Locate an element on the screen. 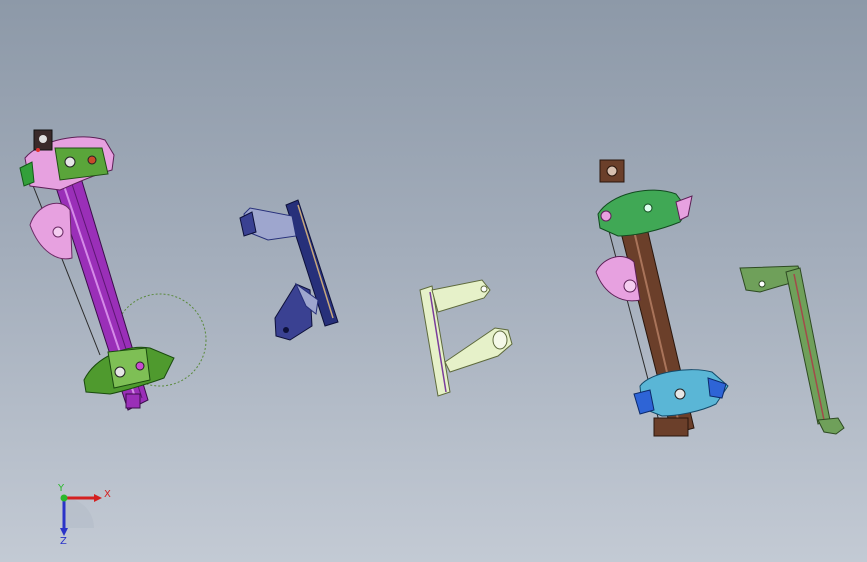 Image resolution: width=867 pixels, height=562 pixels. window-regulator-left is located at coordinates (113, 270).